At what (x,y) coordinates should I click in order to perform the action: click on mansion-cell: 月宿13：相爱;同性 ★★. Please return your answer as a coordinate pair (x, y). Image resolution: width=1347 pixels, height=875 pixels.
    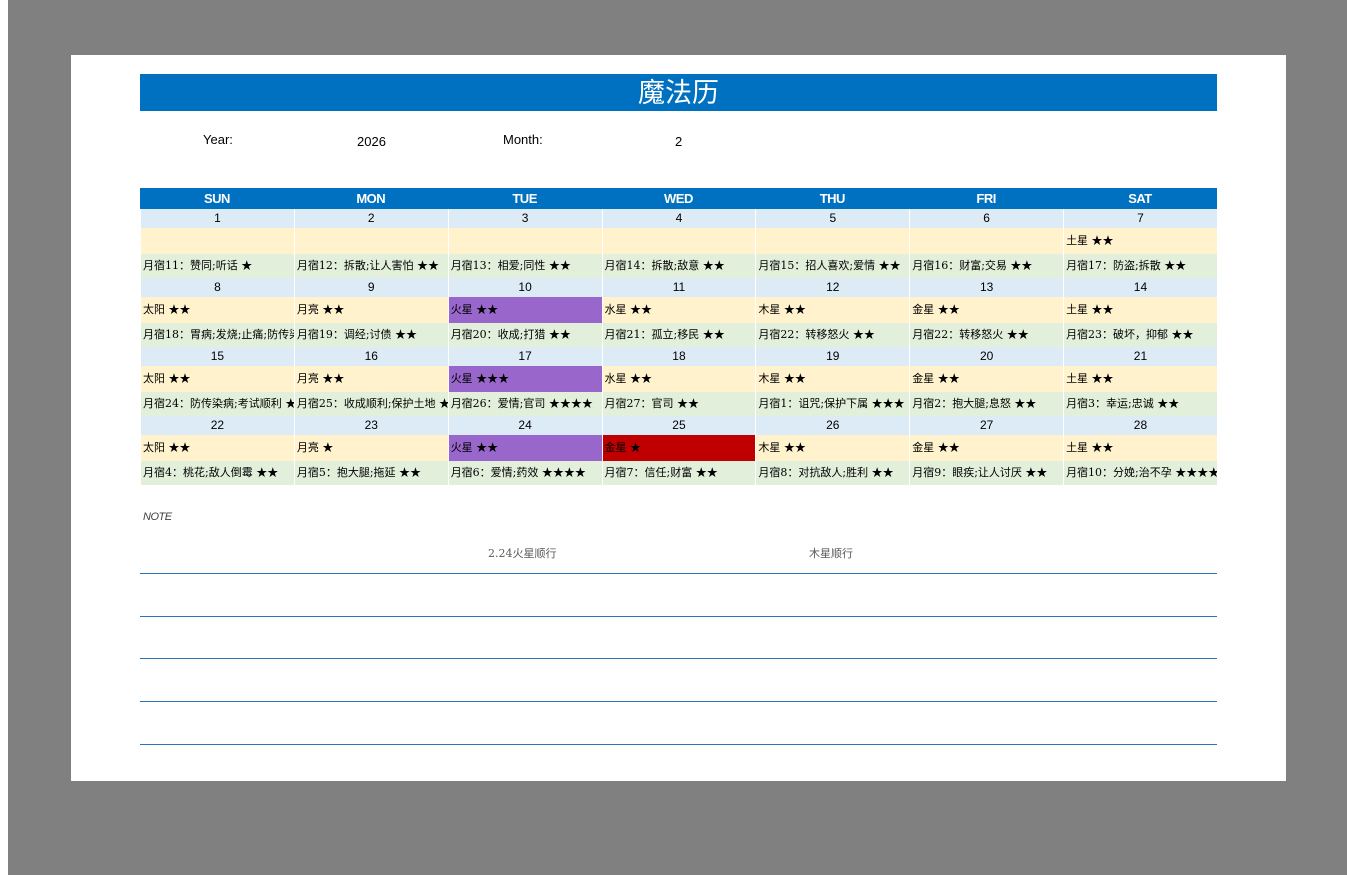
    Looking at the image, I should click on (524, 266).